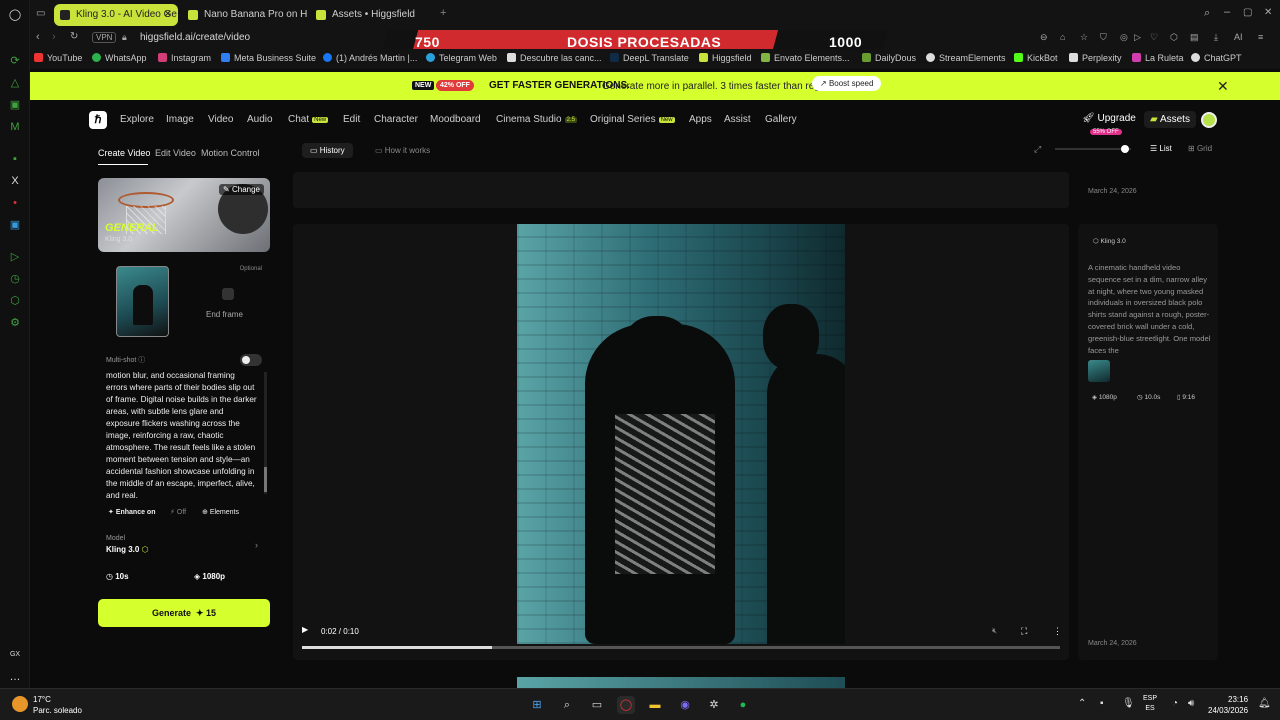 This screenshot has width=1280, height=720. Describe the element at coordinates (1170, 119) in the screenshot. I see `assets-button: ▰ Assets` at that location.